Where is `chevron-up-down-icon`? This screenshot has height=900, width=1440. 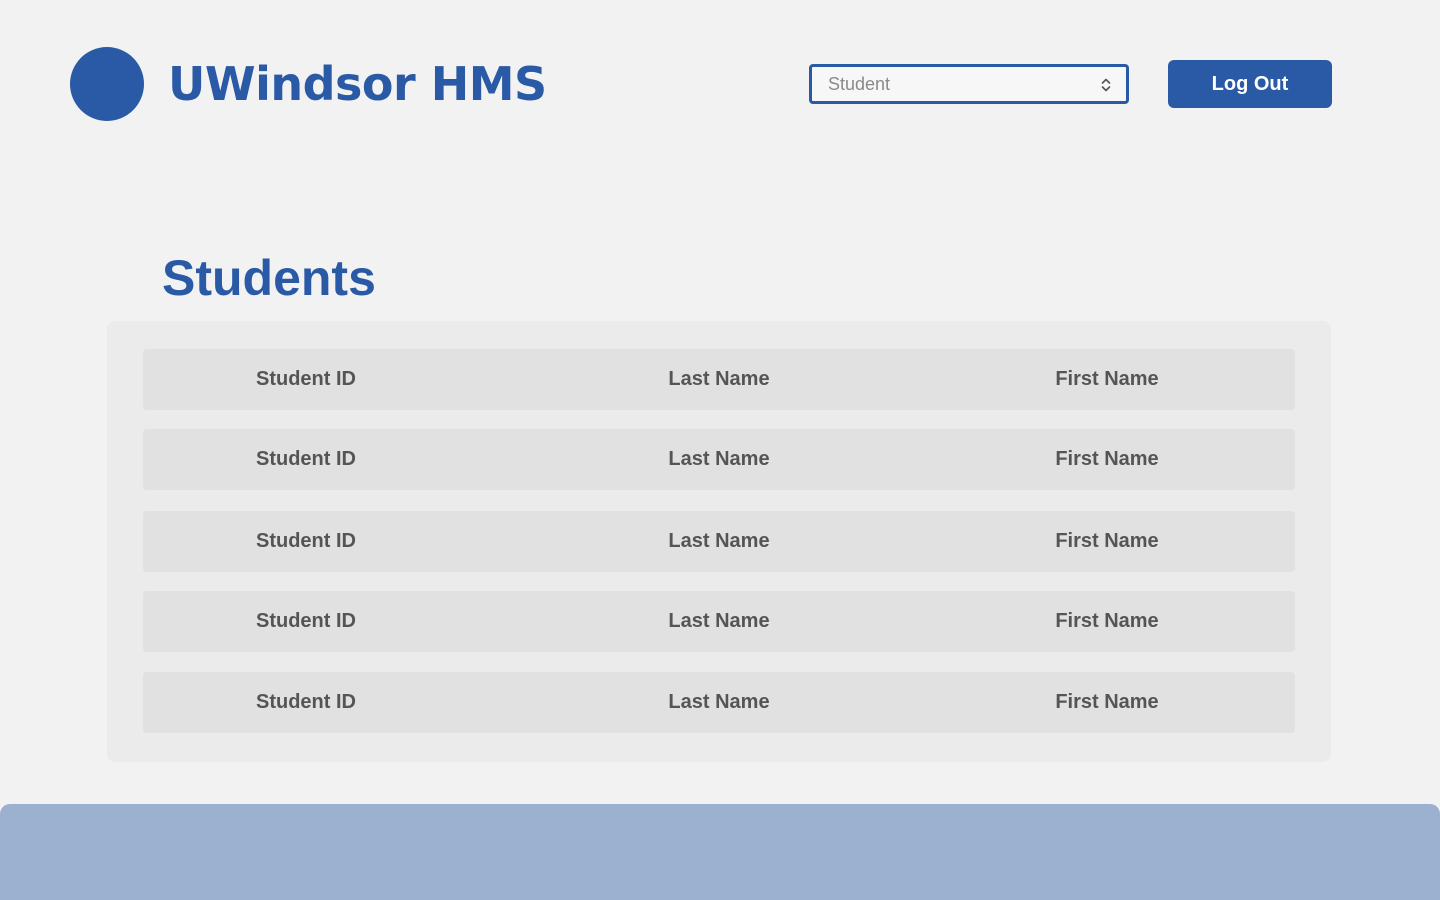
chevron-up-down-icon is located at coordinates (1106, 85).